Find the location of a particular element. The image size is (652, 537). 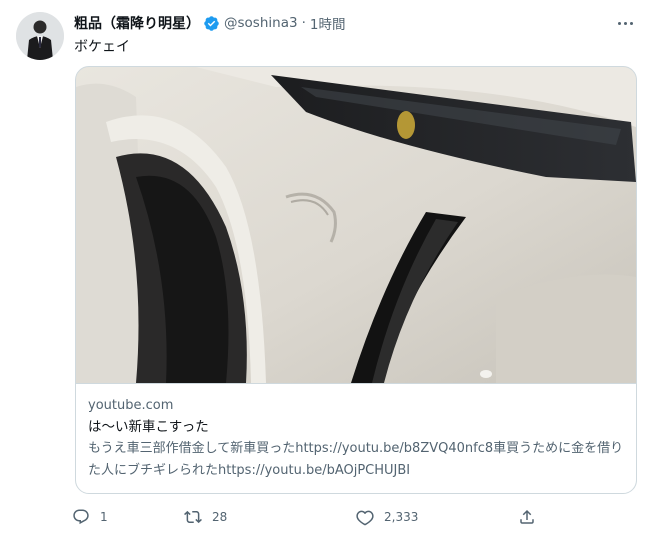

reply-count: 1 is located at coordinates (104, 517).